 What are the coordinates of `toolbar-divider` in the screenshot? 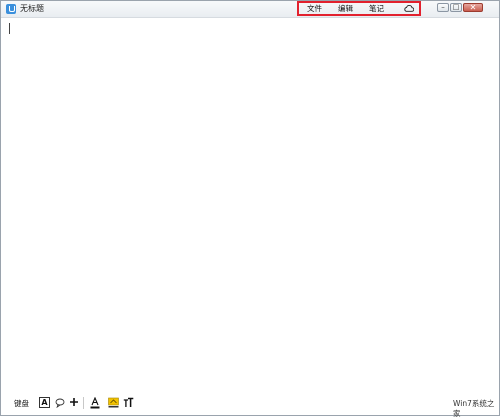 It's located at (83, 403).